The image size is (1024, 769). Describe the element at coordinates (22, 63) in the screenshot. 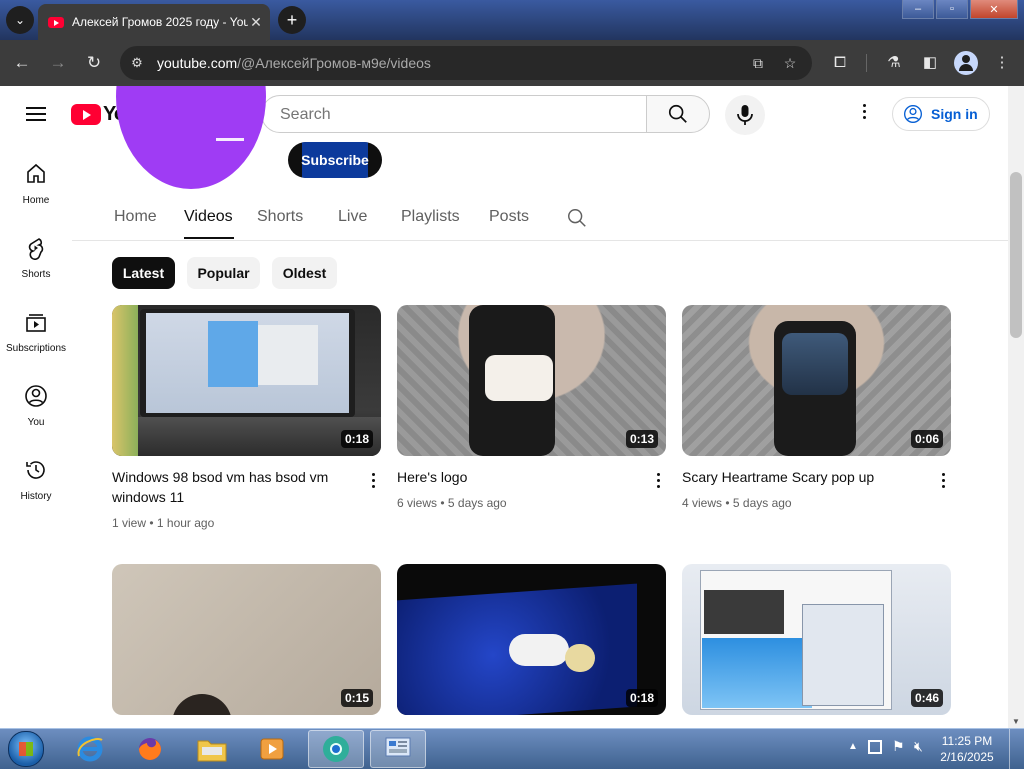

I see `back-button: ←` at that location.